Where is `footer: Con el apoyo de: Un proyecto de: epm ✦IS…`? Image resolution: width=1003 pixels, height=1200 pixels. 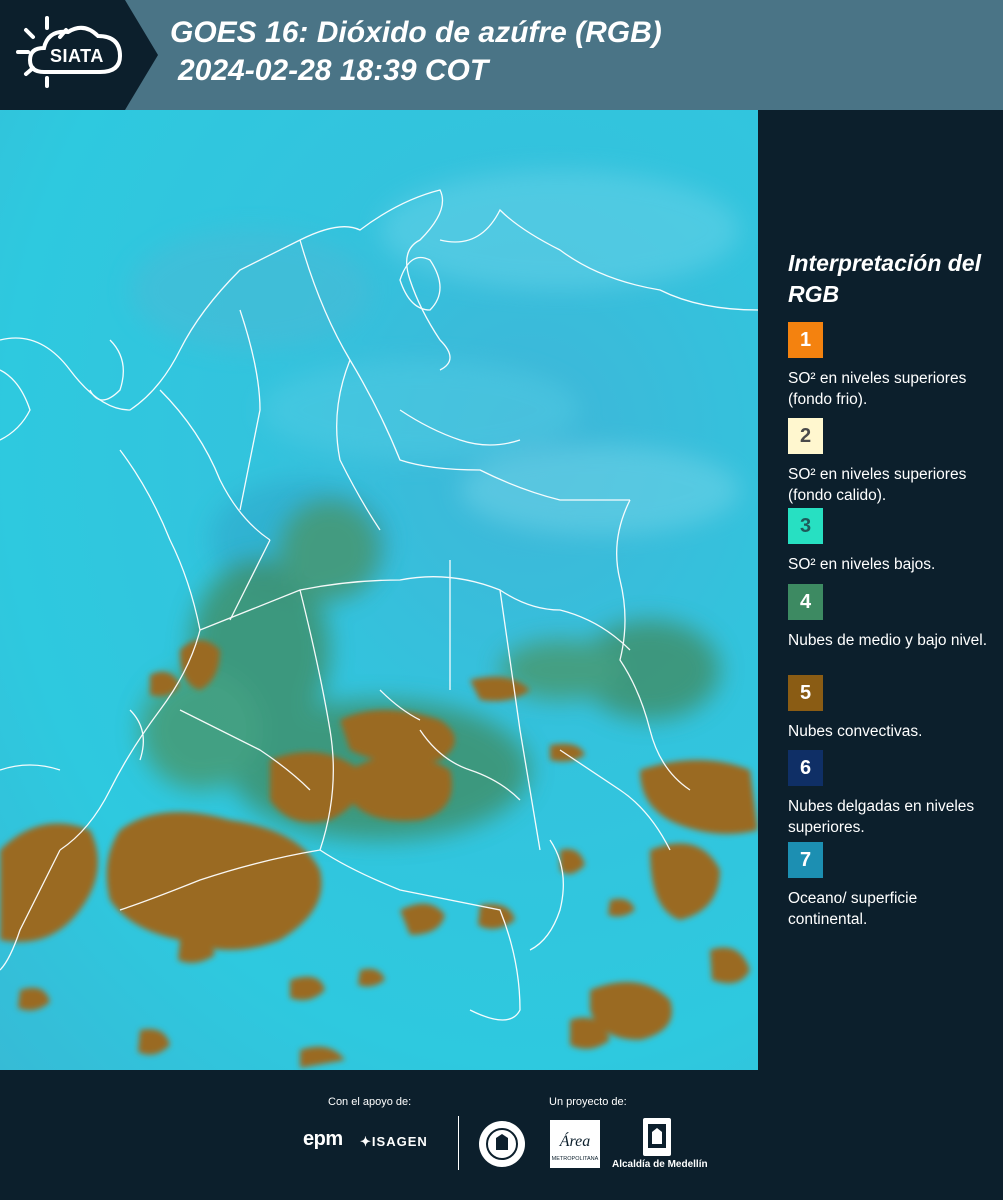
footer: Con el apoyo de: Un proyecto de: epm ✦IS… is located at coordinates (501, 1135).